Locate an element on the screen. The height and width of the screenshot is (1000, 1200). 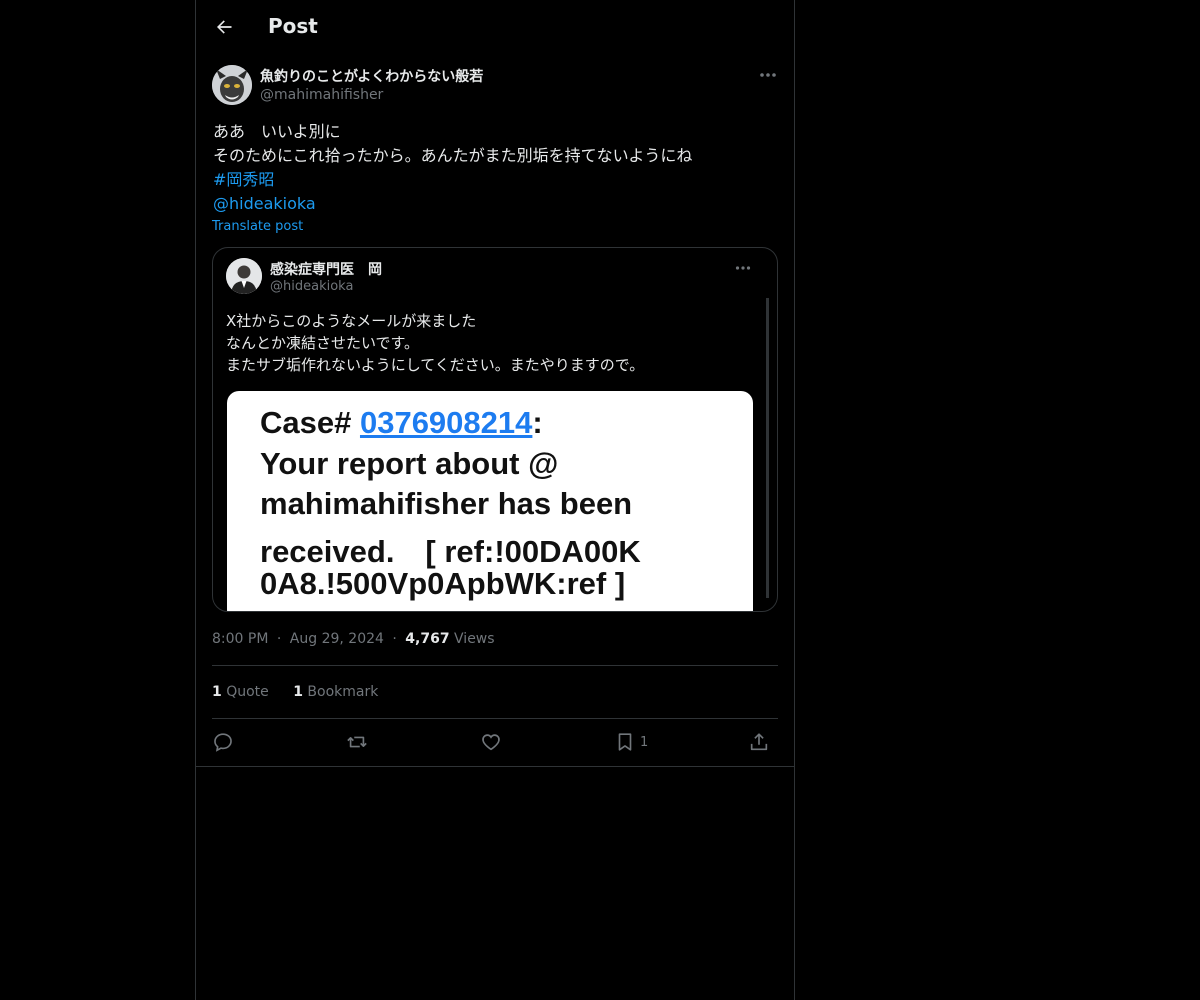
post-date: Aug 29, 2024 is located at coordinates (337, 639).